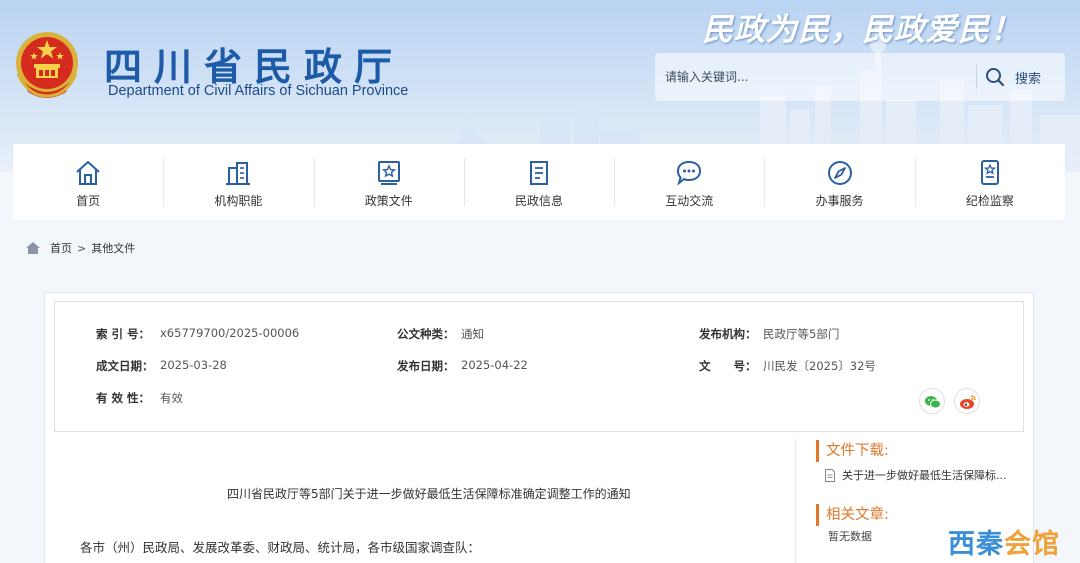 The height and width of the screenshot is (563, 1080). I want to click on metadata-key: 公文种类：, so click(426, 334).